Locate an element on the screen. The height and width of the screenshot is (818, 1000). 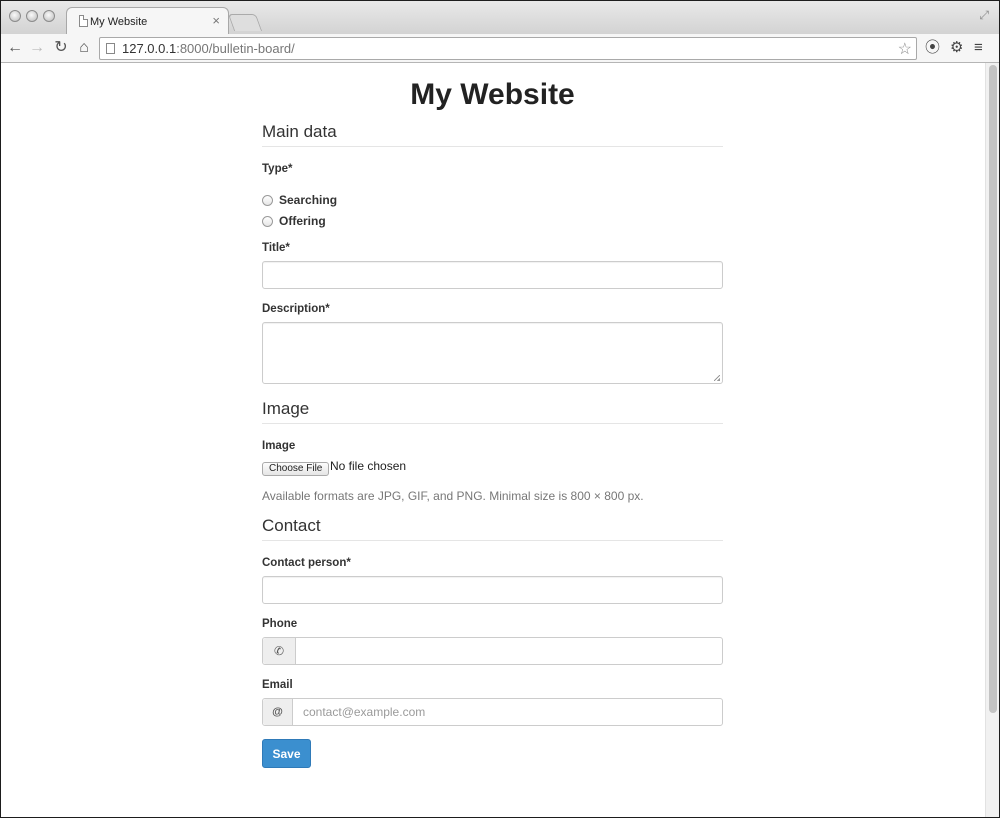
fullscreen-icon: ⤢ is located at coordinates (984, 15).